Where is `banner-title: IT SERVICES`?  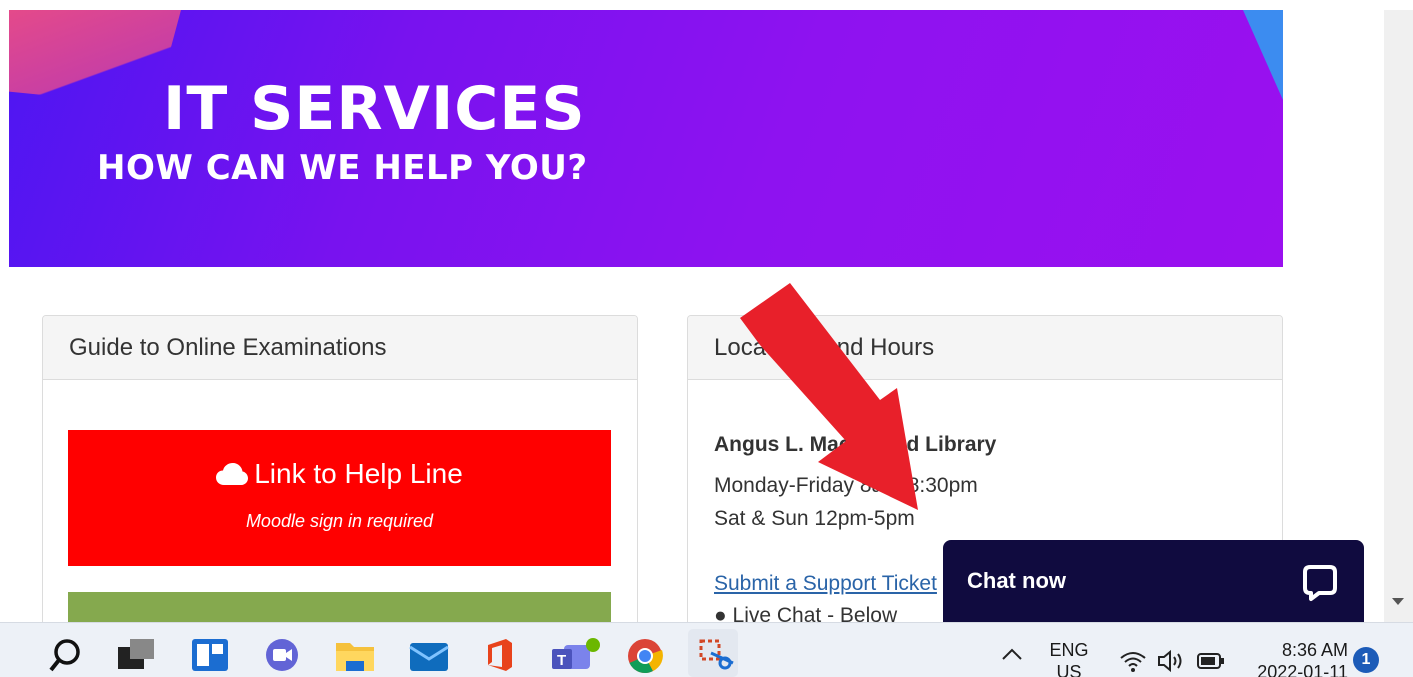
banner-title: IT SERVICES is located at coordinates (374, 109).